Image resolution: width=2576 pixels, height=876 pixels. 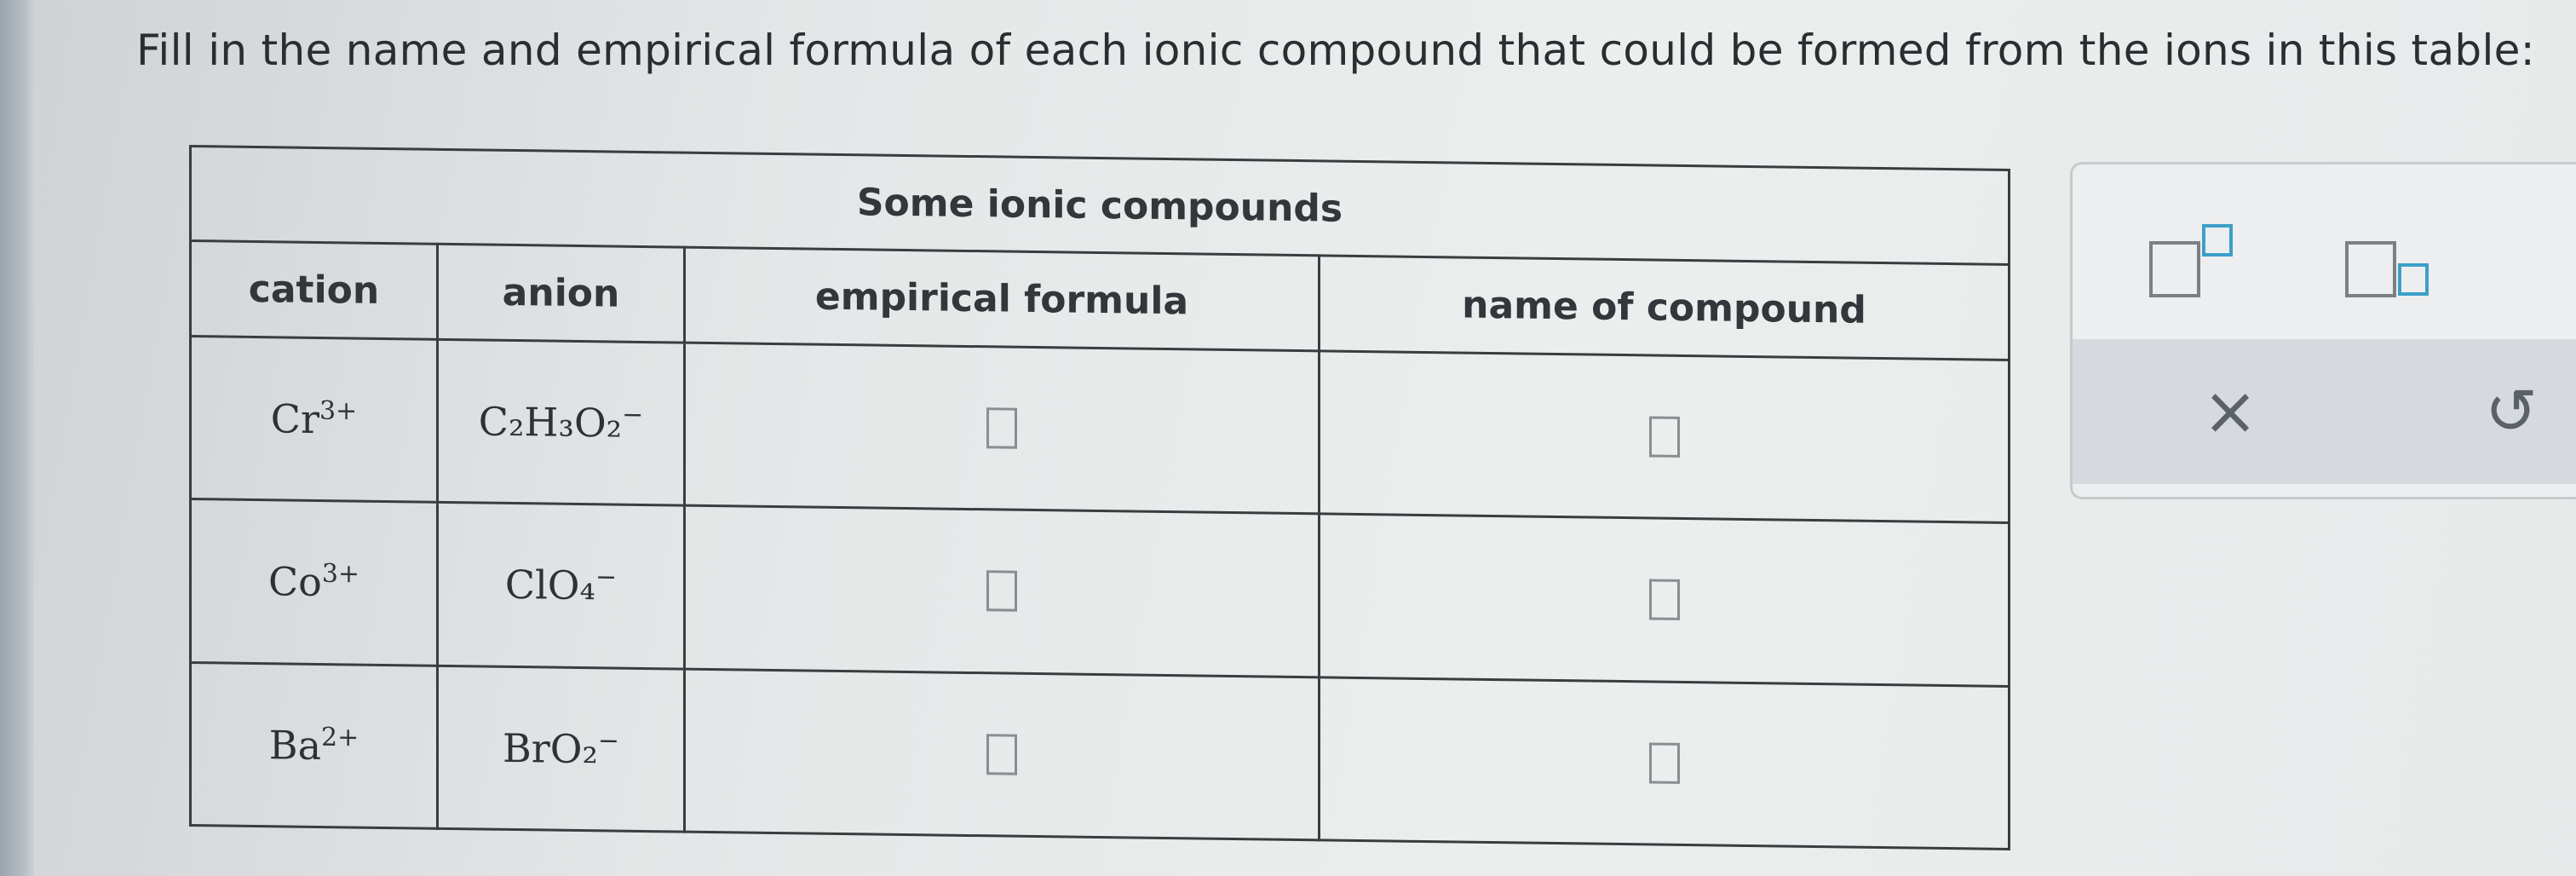 I want to click on anion-cell: ClO₄−, so click(x=561, y=586).